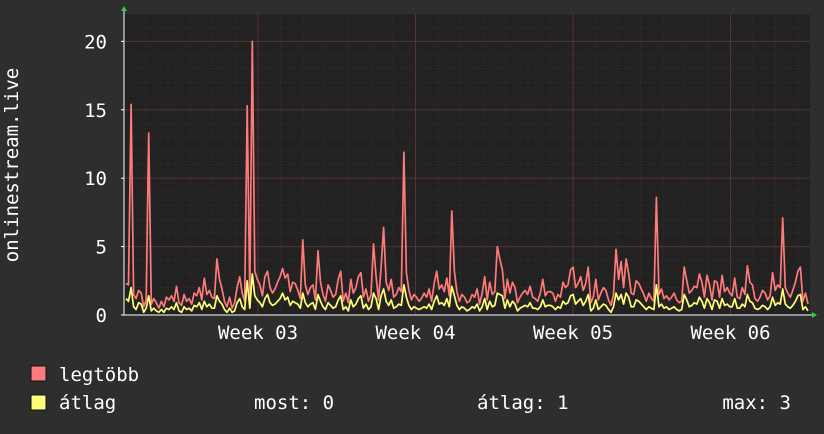 This screenshot has width=824, height=434. I want to click on legend: legtöbb átlag most: 0 átlag: 1 max: 3, so click(410, 389).